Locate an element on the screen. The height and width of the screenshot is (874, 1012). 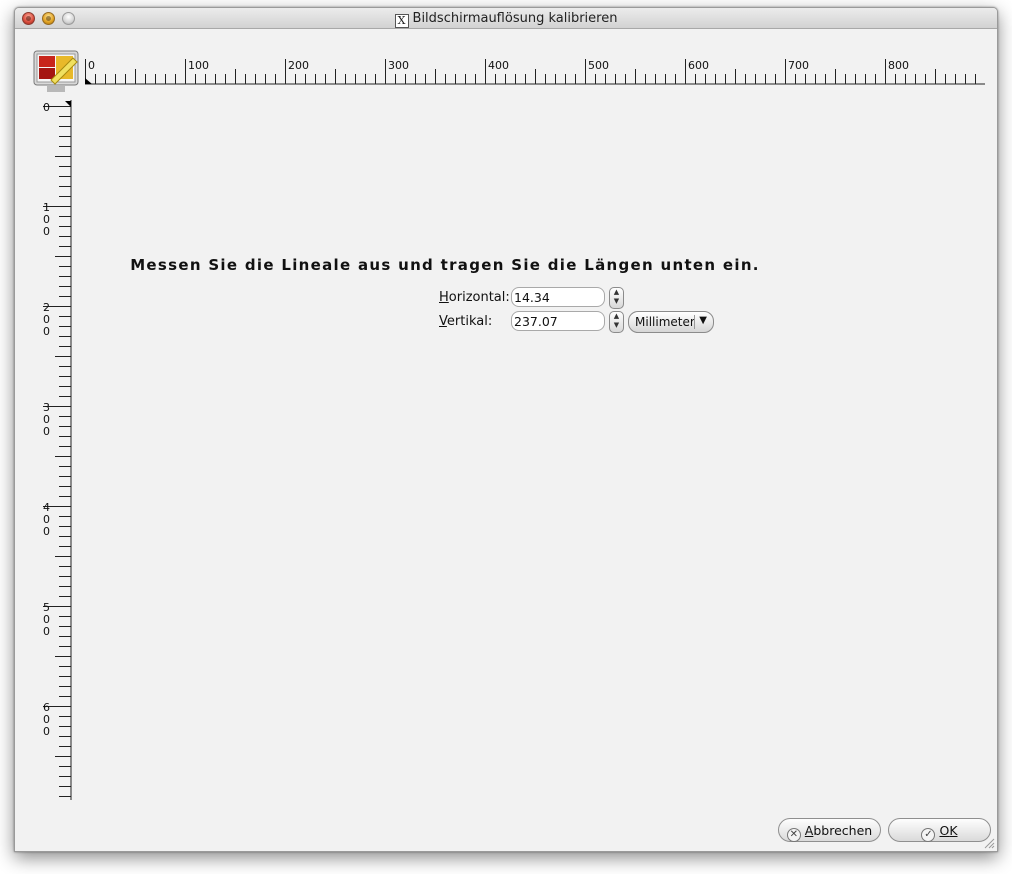
ok-label: K is located at coordinates (953, 830).